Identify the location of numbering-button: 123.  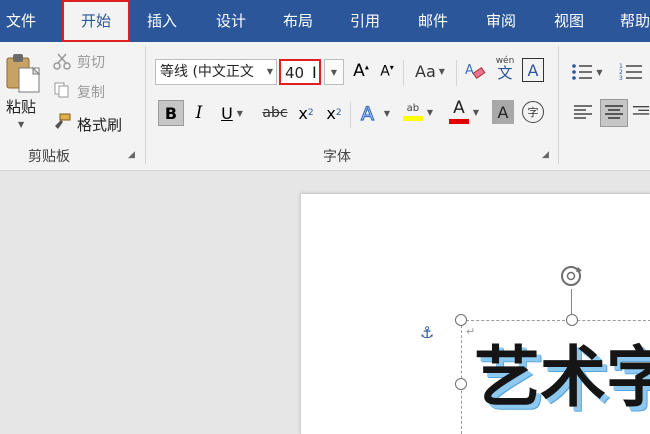
(631, 72).